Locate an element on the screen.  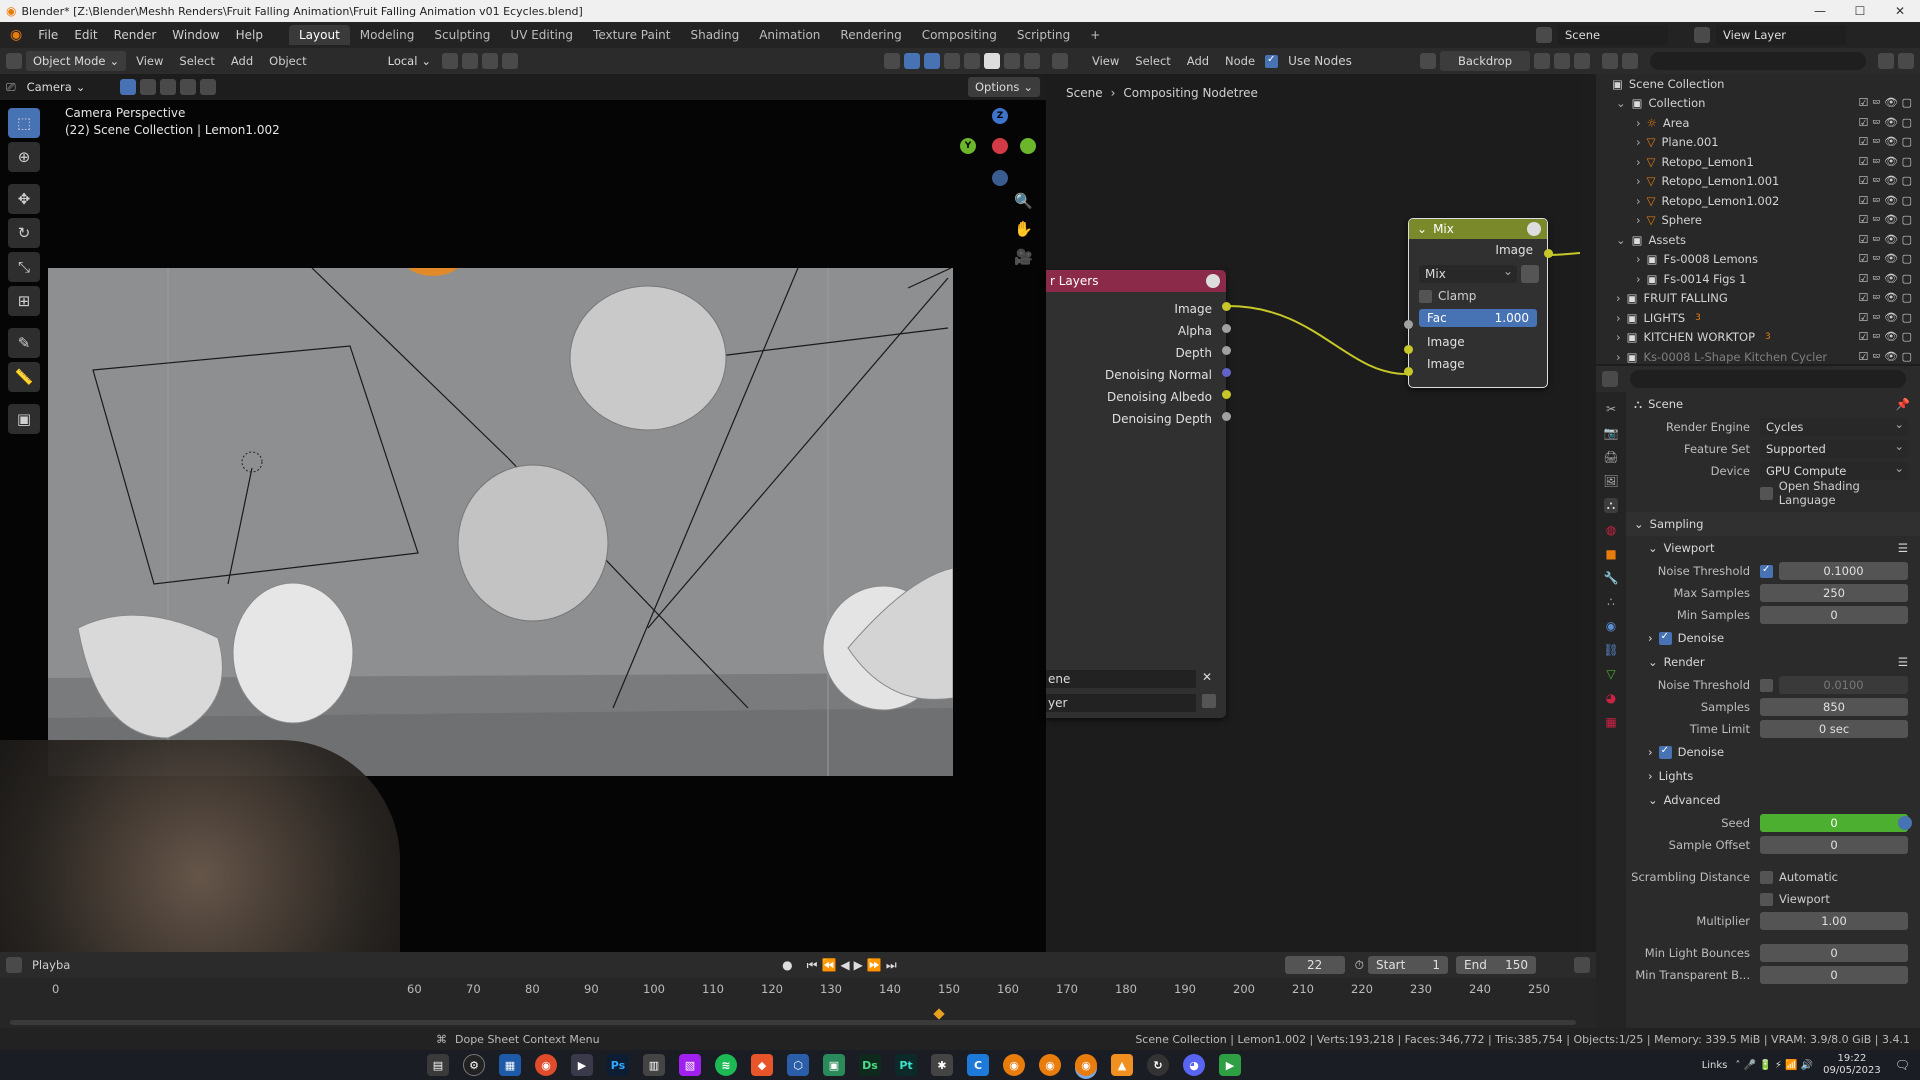
node-menu-select: Select is located at coordinates (1152, 61).